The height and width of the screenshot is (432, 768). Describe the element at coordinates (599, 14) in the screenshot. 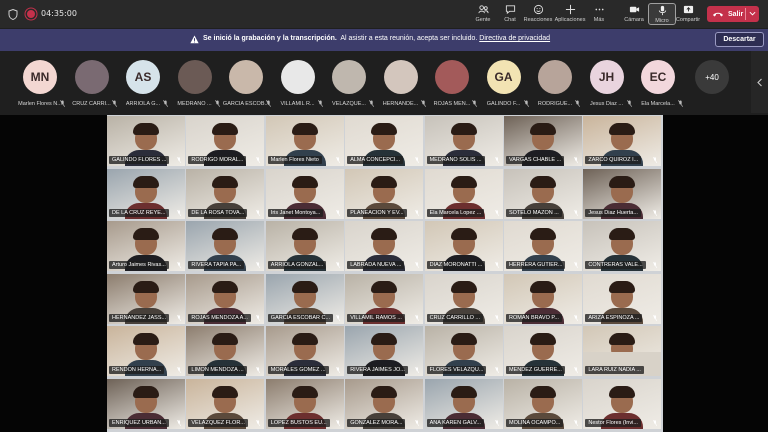

I see `more-options-button: Más` at that location.